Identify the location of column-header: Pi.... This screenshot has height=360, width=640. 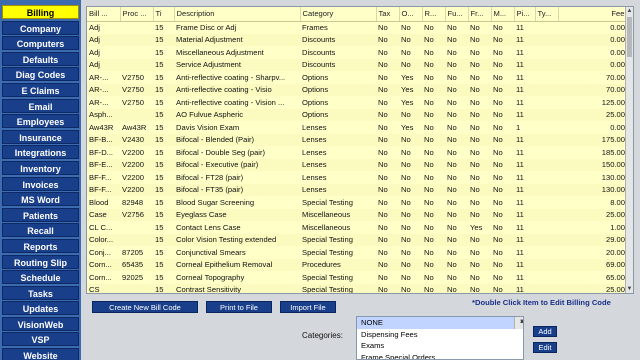
(525, 14).